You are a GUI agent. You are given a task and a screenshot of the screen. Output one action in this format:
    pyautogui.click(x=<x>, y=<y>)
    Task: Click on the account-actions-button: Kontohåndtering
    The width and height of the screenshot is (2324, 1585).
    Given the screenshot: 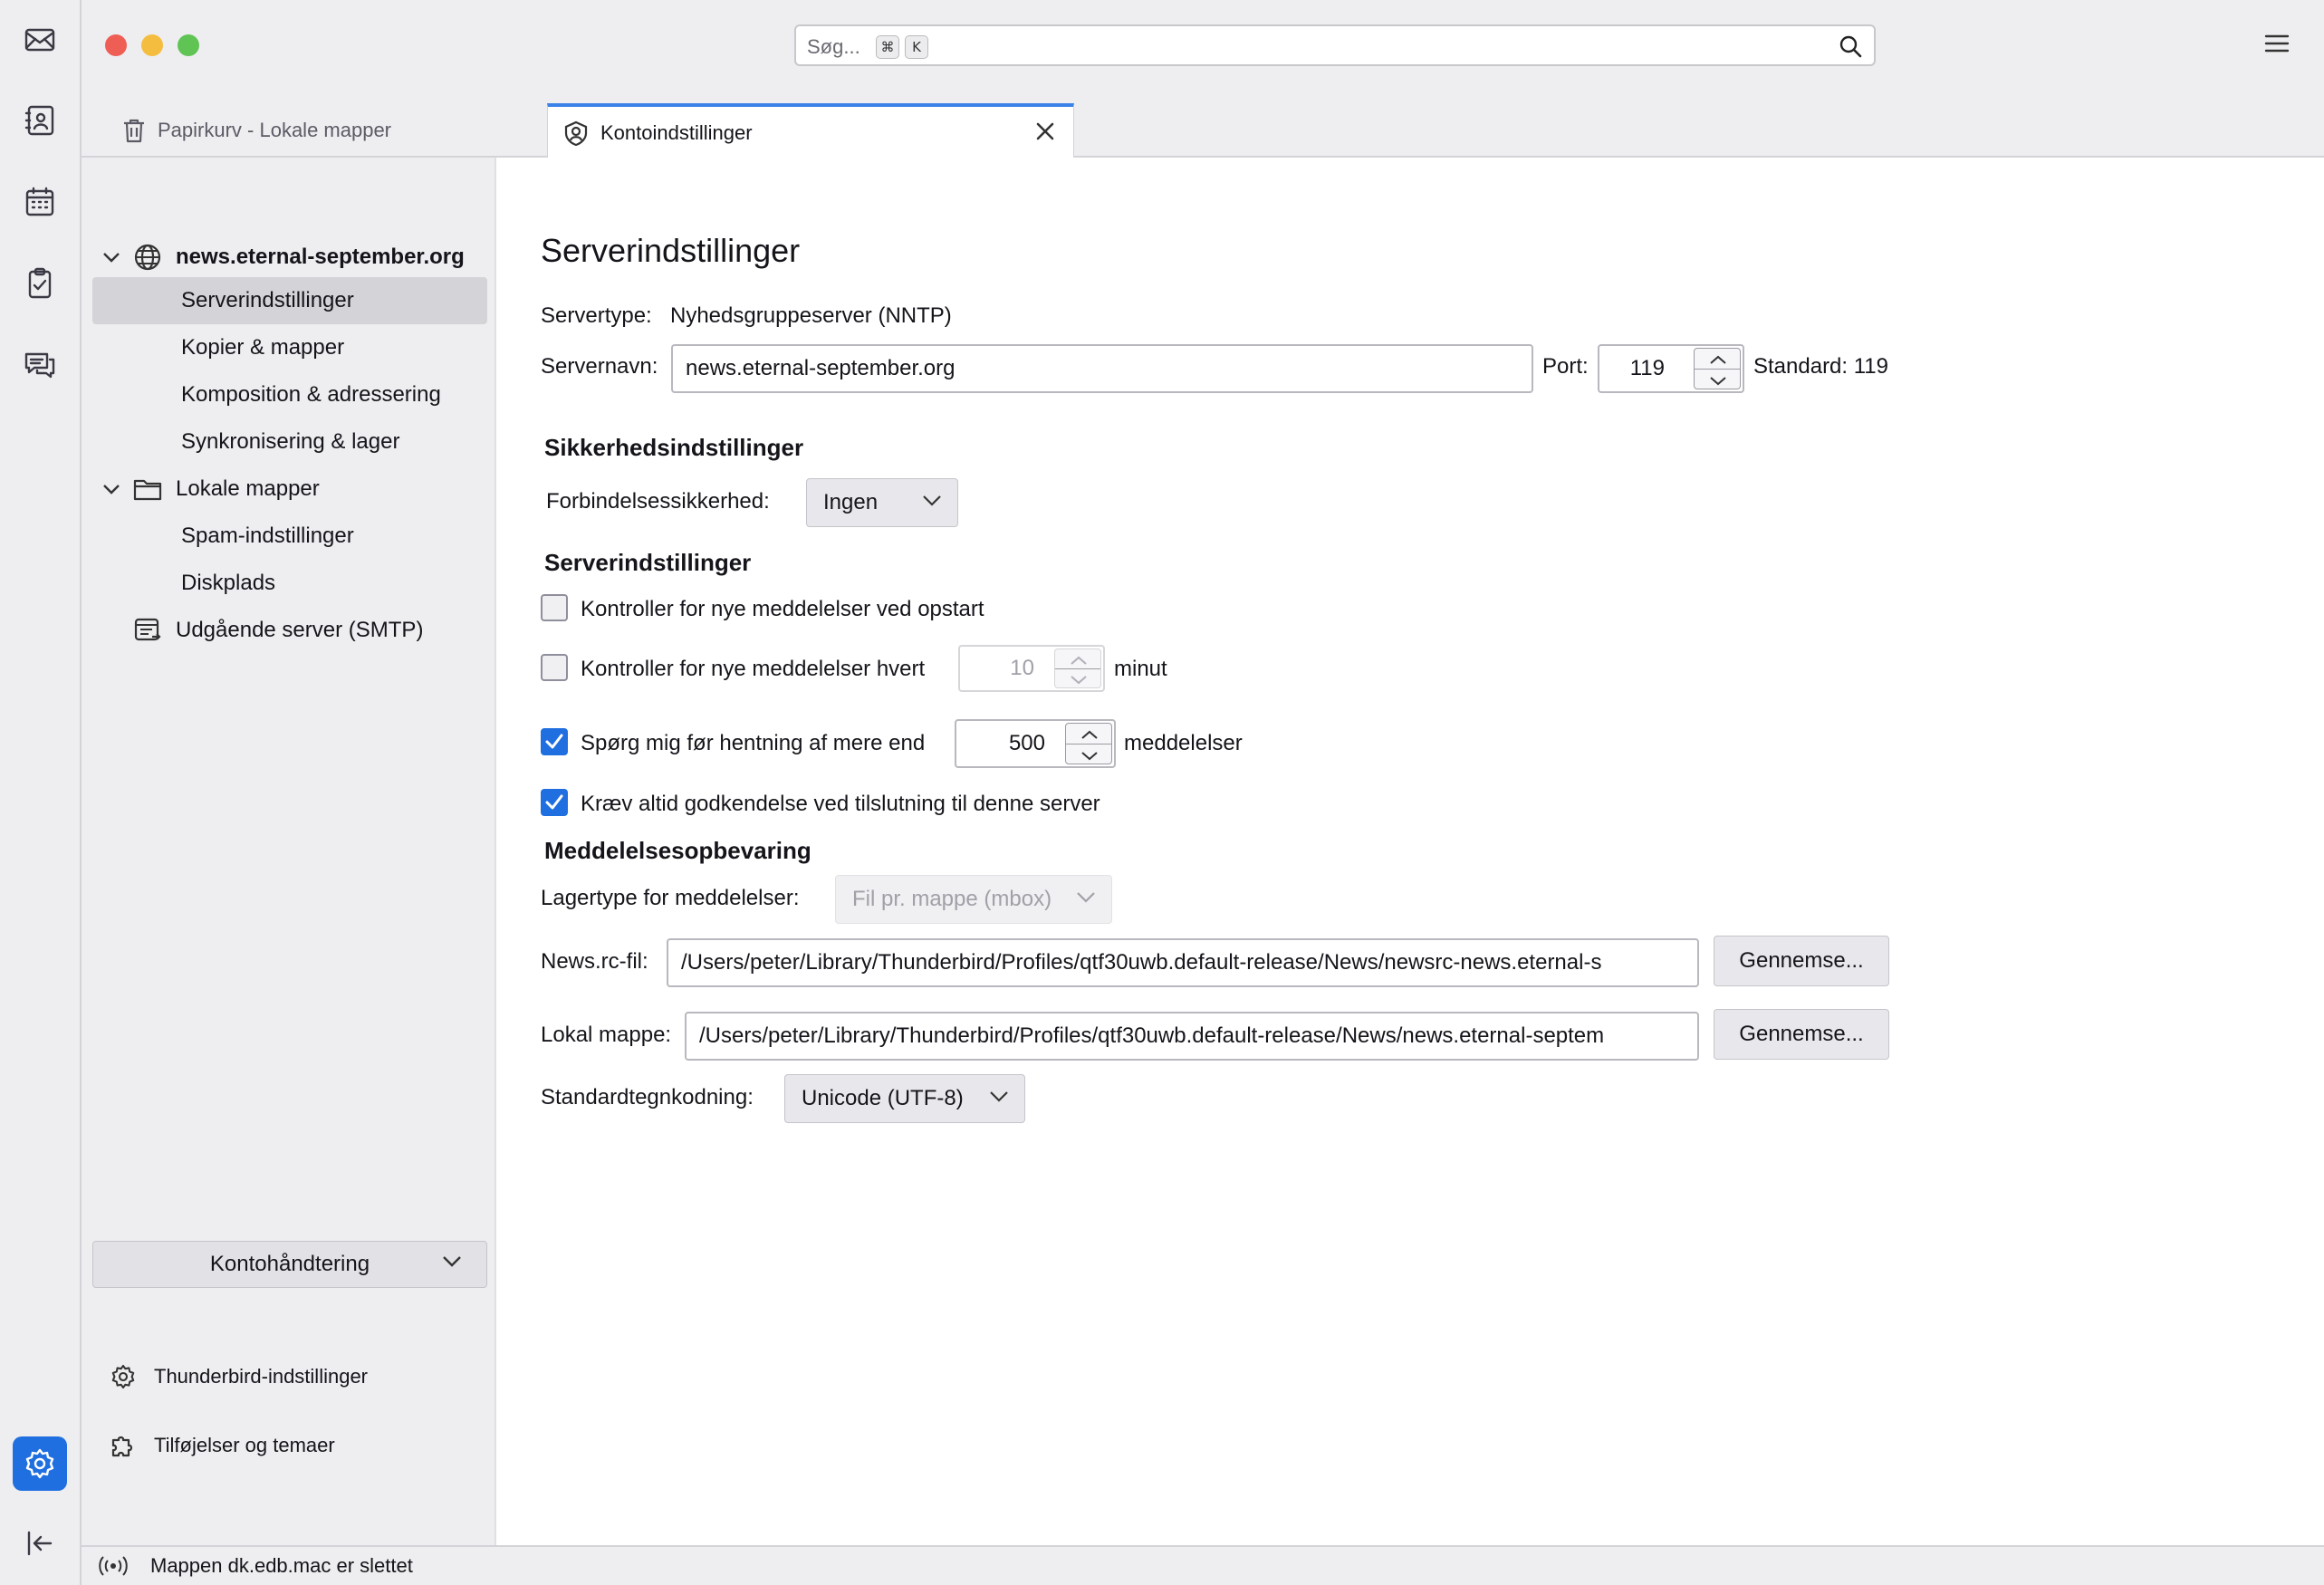 What is the action you would take?
    pyautogui.click(x=289, y=1264)
    